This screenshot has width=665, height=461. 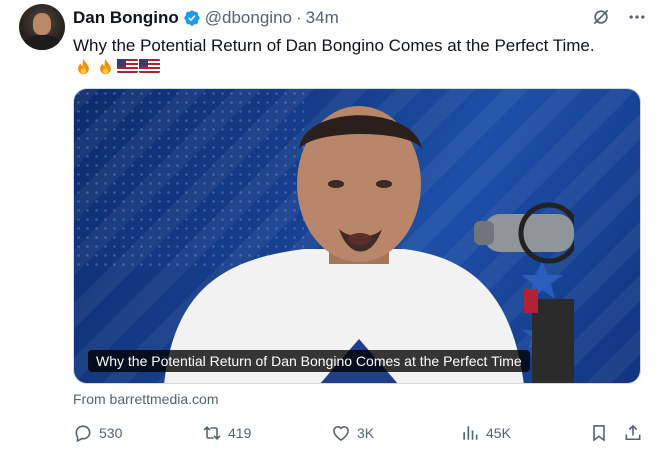 I want to click on bookmark-button, so click(x=599, y=433).